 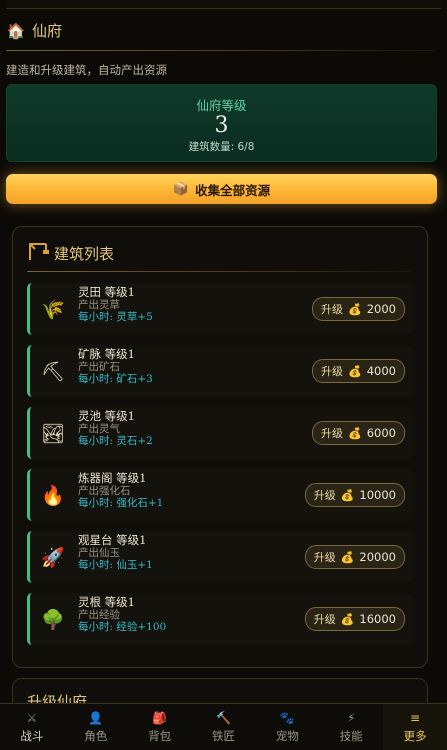 What do you see at coordinates (99, 428) in the screenshot?
I see `building-produce: 产出灵气` at bounding box center [99, 428].